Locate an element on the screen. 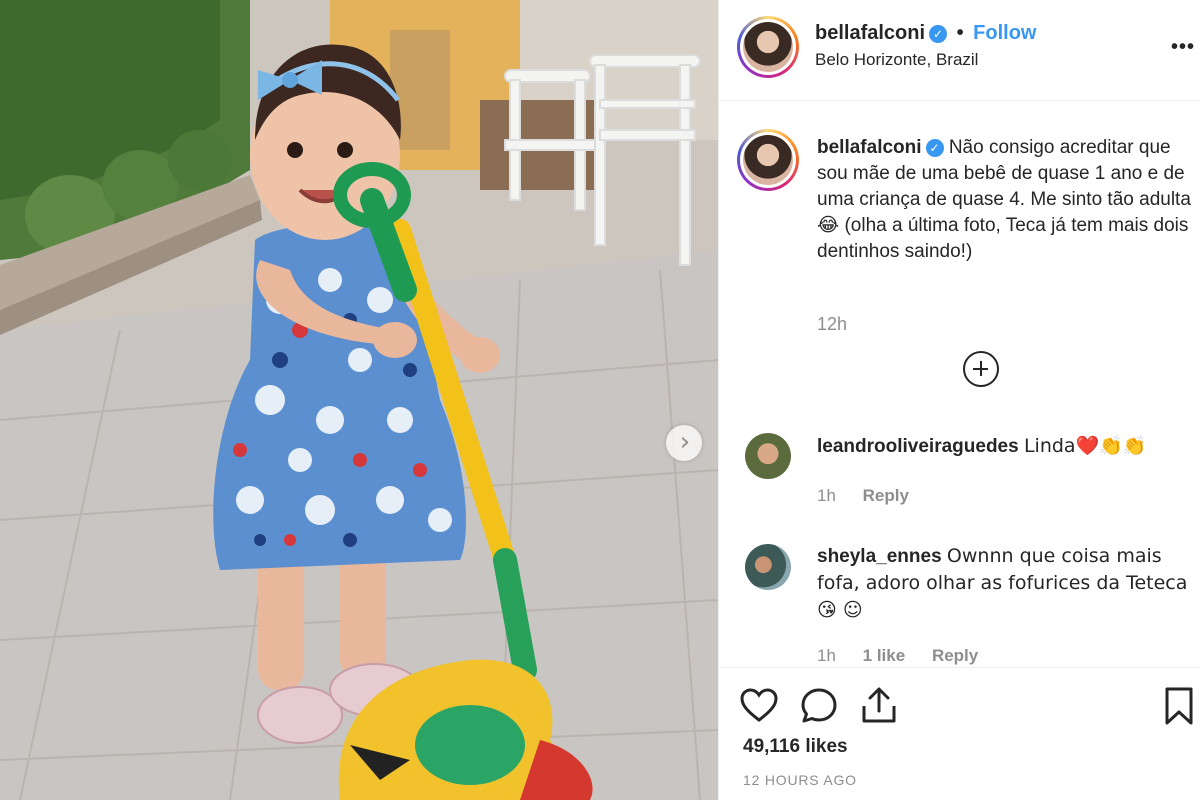  author-username: bellafalconi is located at coordinates (870, 33).